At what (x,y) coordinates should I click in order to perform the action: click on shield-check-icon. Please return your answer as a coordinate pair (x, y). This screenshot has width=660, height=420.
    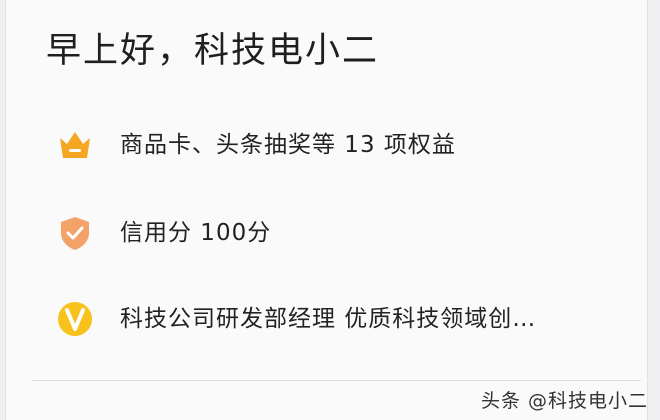
    Looking at the image, I should click on (75, 233).